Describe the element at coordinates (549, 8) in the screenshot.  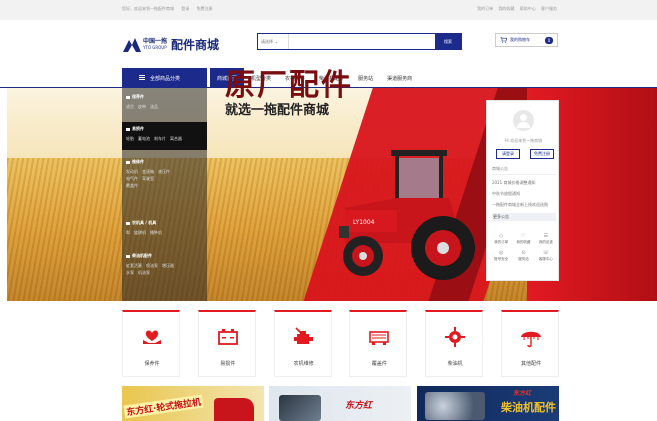
I see `customer-service-link: 客户服务` at that location.